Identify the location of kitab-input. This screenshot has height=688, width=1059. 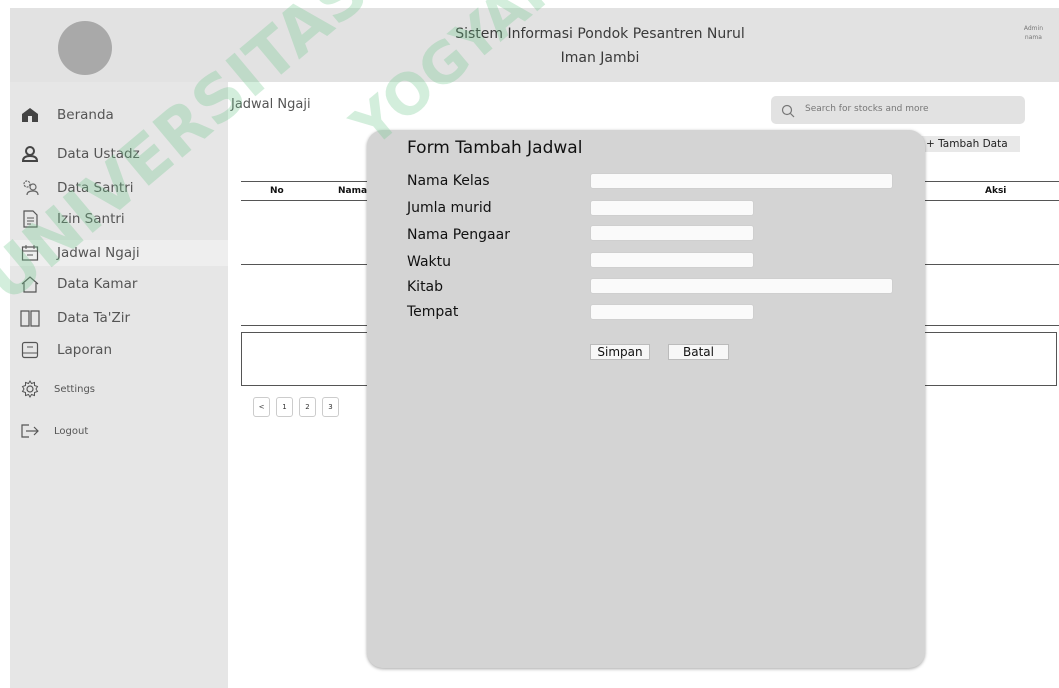
(741, 286).